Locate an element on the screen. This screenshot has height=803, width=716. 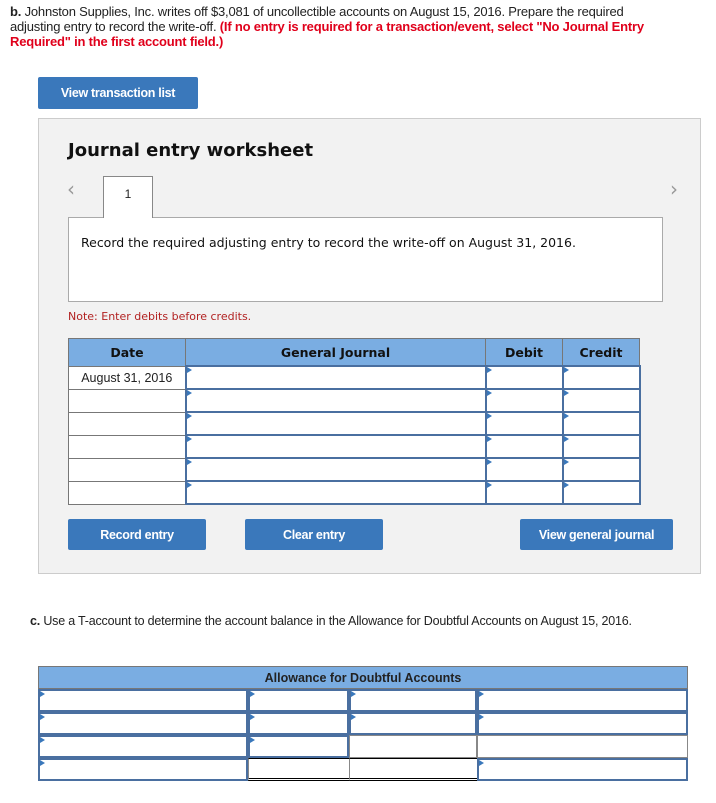
table-row: August 31, 2016 is located at coordinates (354, 377).